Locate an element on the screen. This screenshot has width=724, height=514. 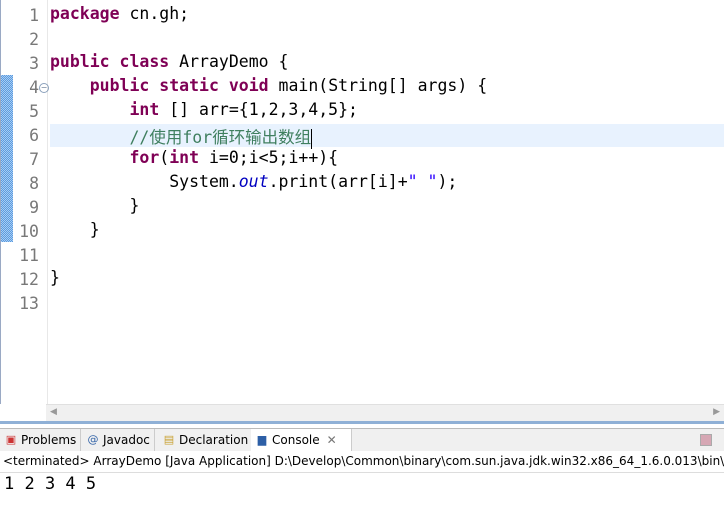
close-icon: ✕ is located at coordinates (332, 440).